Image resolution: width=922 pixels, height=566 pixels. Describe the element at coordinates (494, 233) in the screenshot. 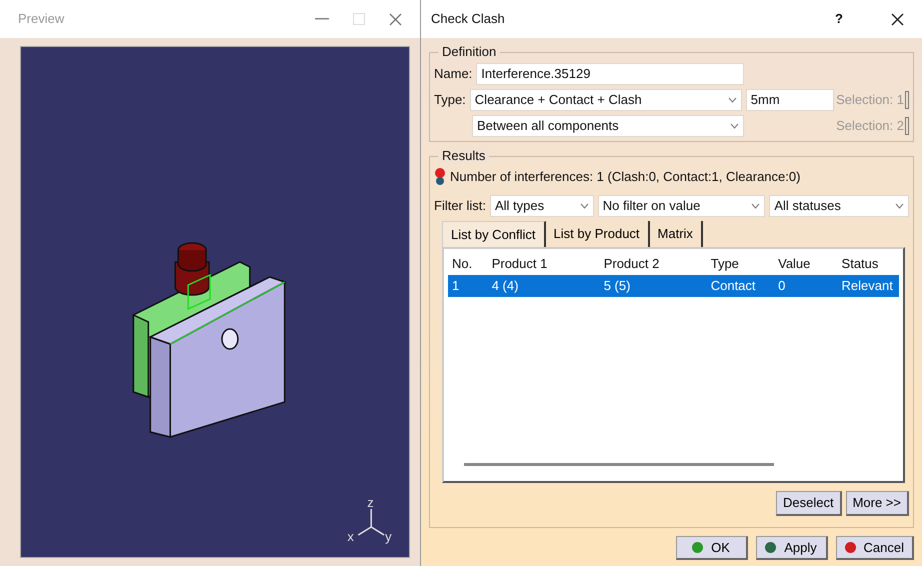

I see `tab: List by Conflict` at that location.